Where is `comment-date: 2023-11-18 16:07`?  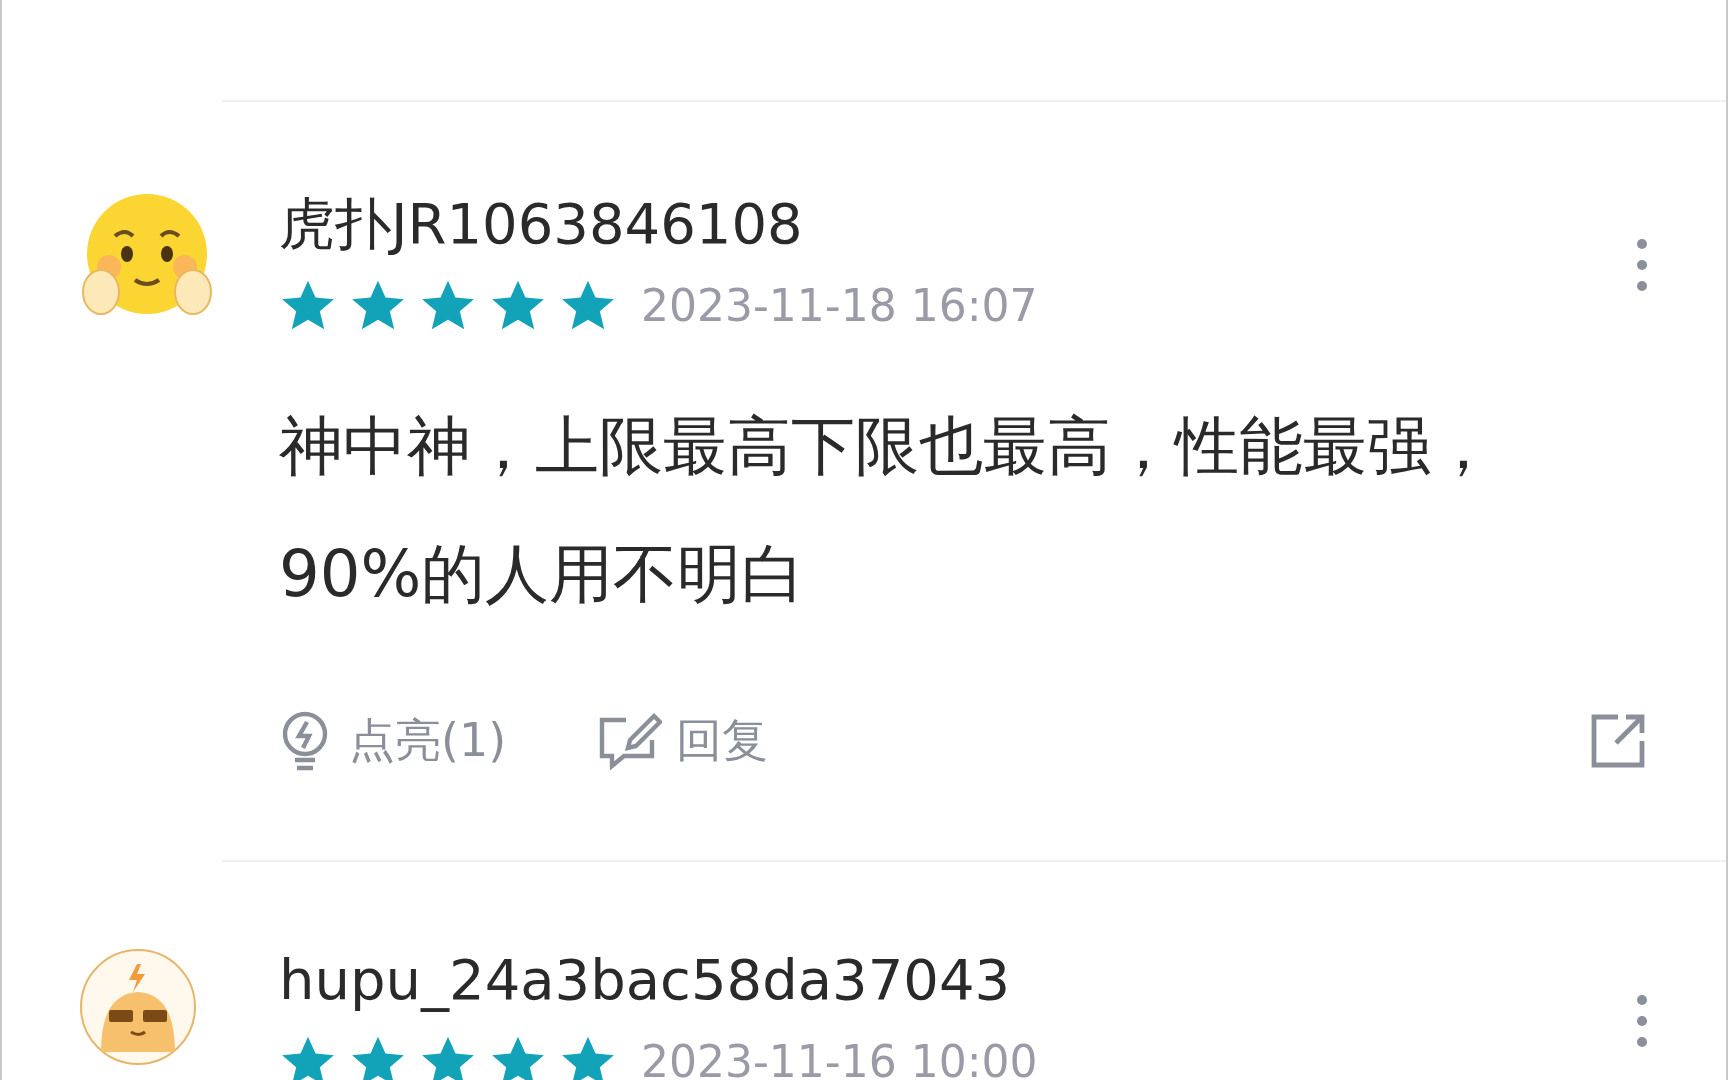
comment-date: 2023-11-18 16:07 is located at coordinates (839, 306).